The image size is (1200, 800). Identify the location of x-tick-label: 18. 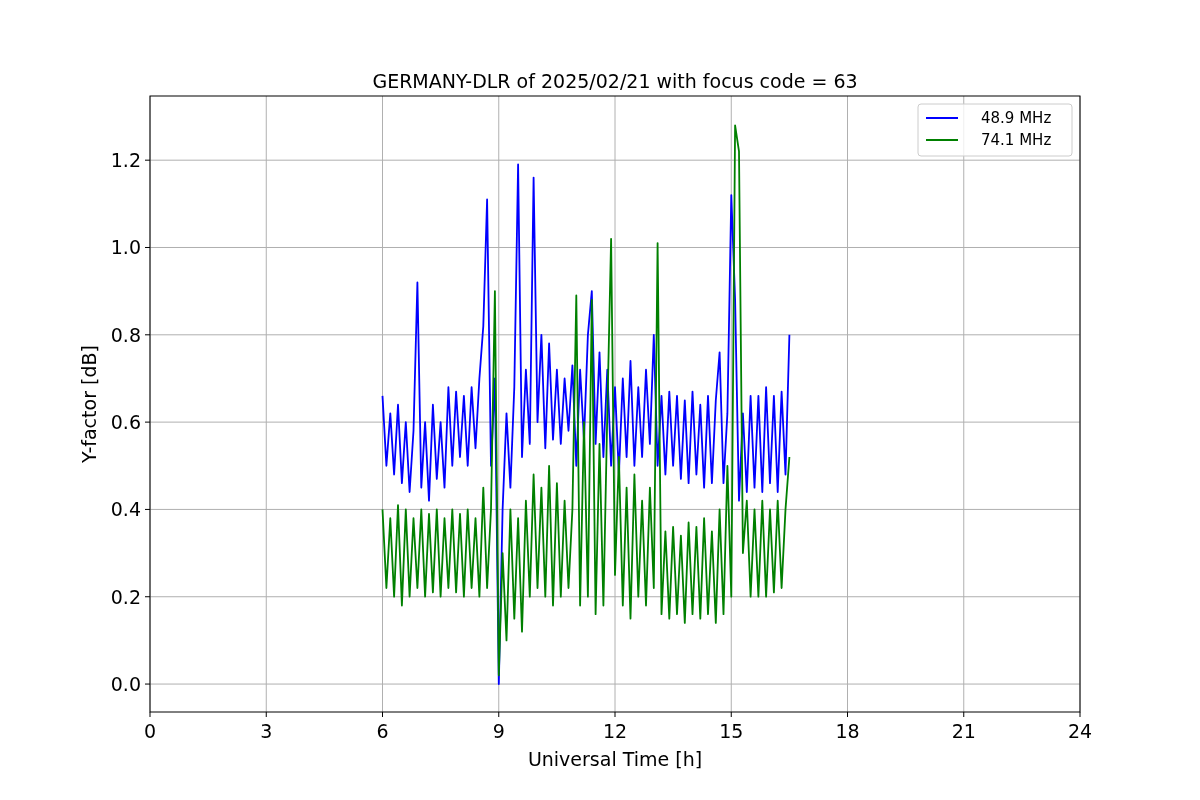
(847, 731).